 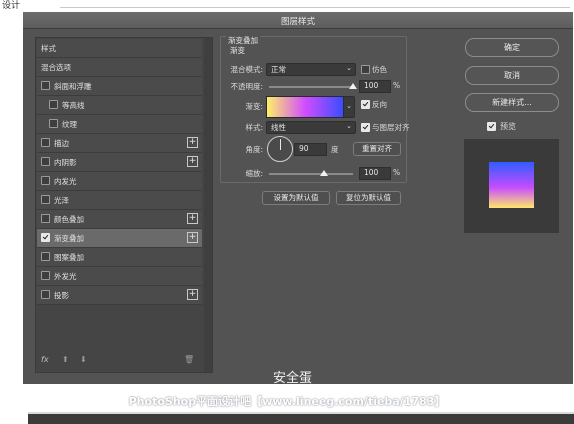 I want to click on preview-label: 预览, so click(x=508, y=126).